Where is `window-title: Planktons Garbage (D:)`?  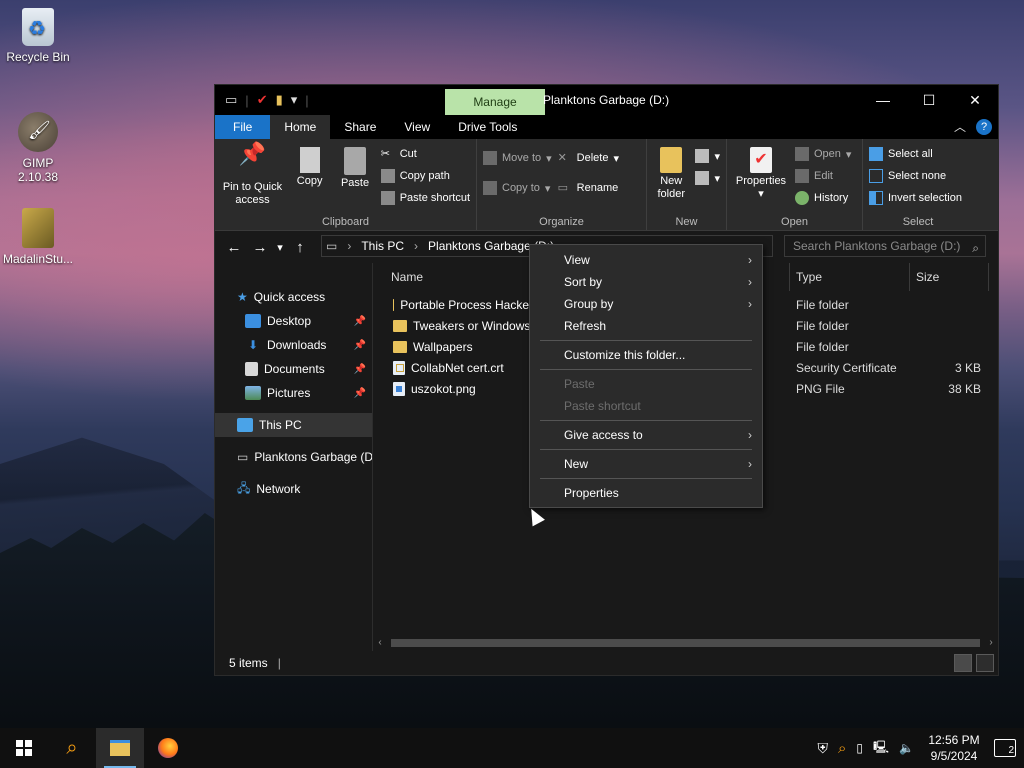 window-title: Planktons Garbage (D:) is located at coordinates (606, 100).